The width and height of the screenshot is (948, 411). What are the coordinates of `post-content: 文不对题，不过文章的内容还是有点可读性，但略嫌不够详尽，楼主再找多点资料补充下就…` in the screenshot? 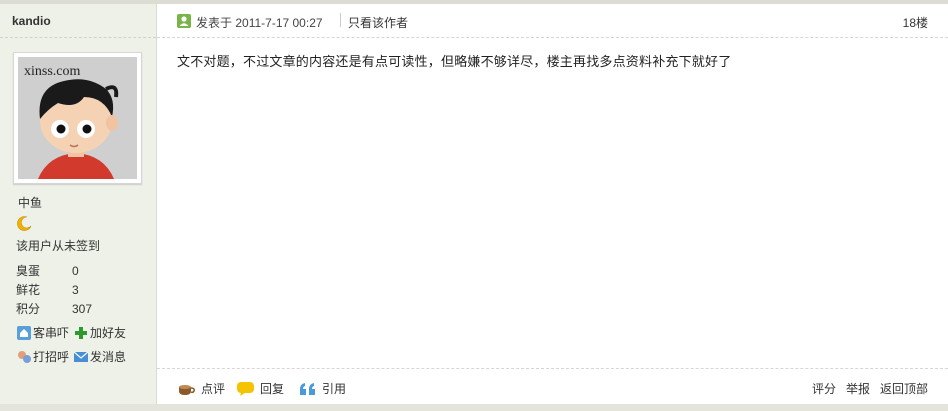 It's located at (454, 61).